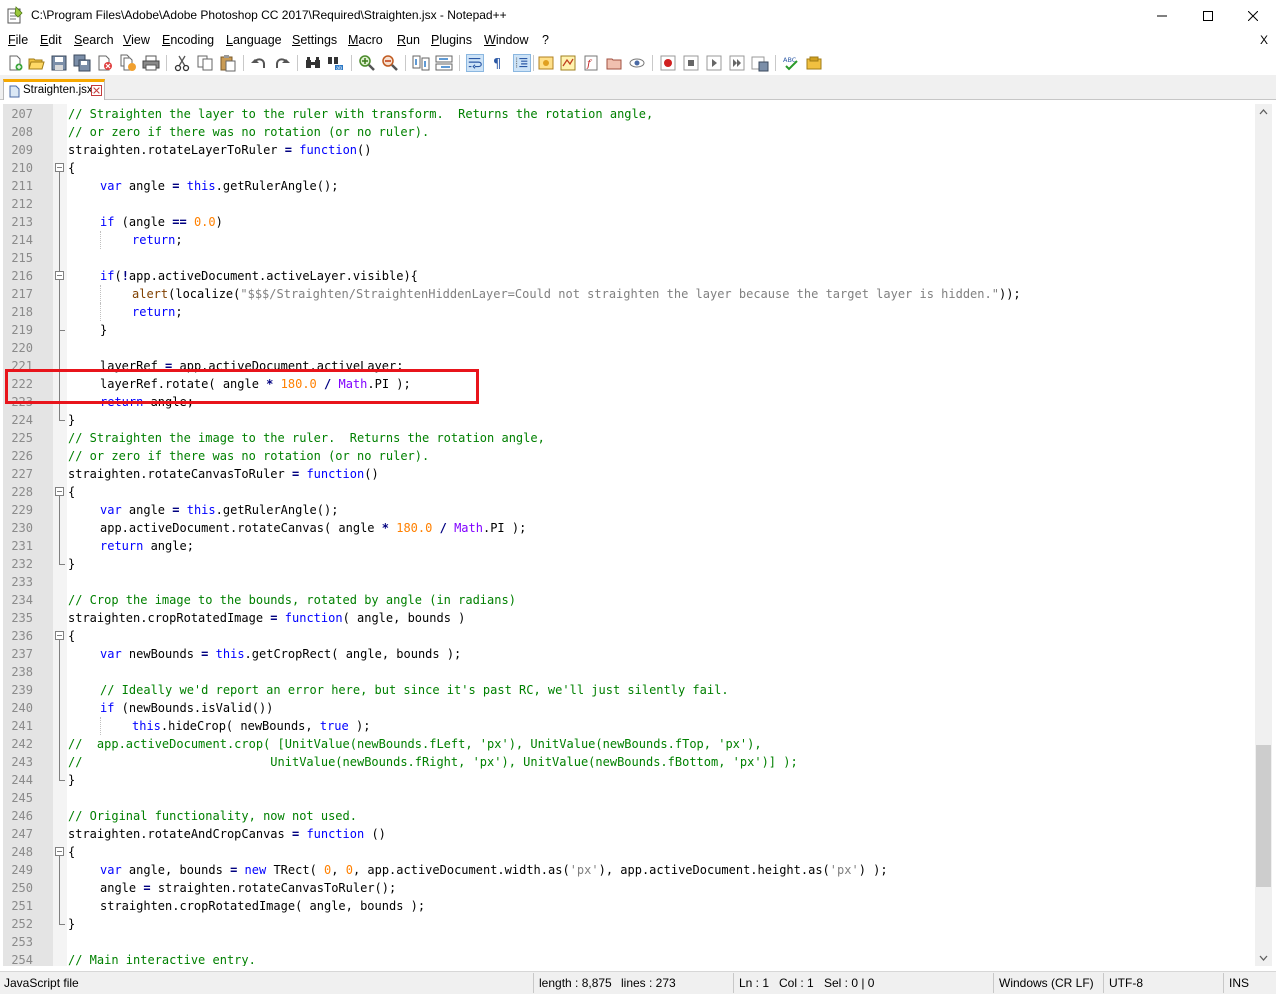 This screenshot has height=994, width=1276. What do you see at coordinates (367, 63) in the screenshot?
I see `zoom-in-icon` at bounding box center [367, 63].